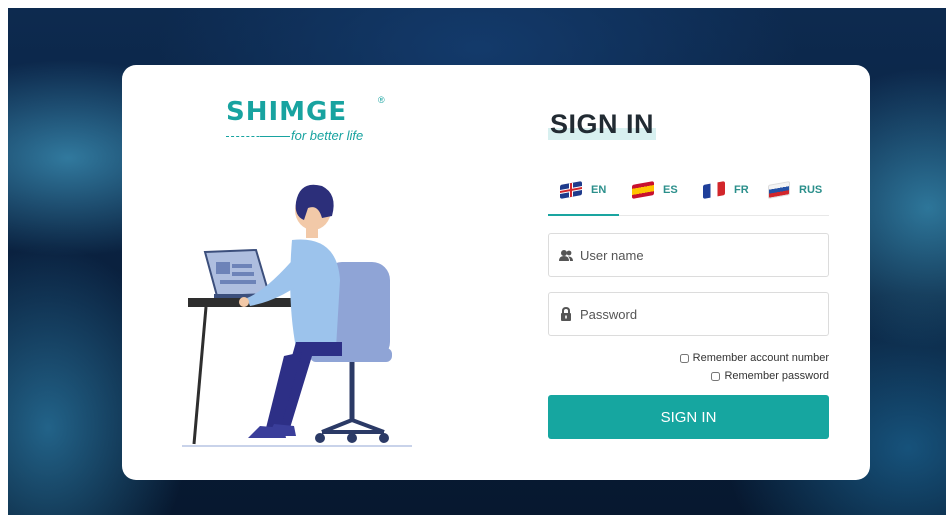 This screenshot has height=515, width=946. Describe the element at coordinates (583, 190) in the screenshot. I see `tab-language-en: EN` at that location.